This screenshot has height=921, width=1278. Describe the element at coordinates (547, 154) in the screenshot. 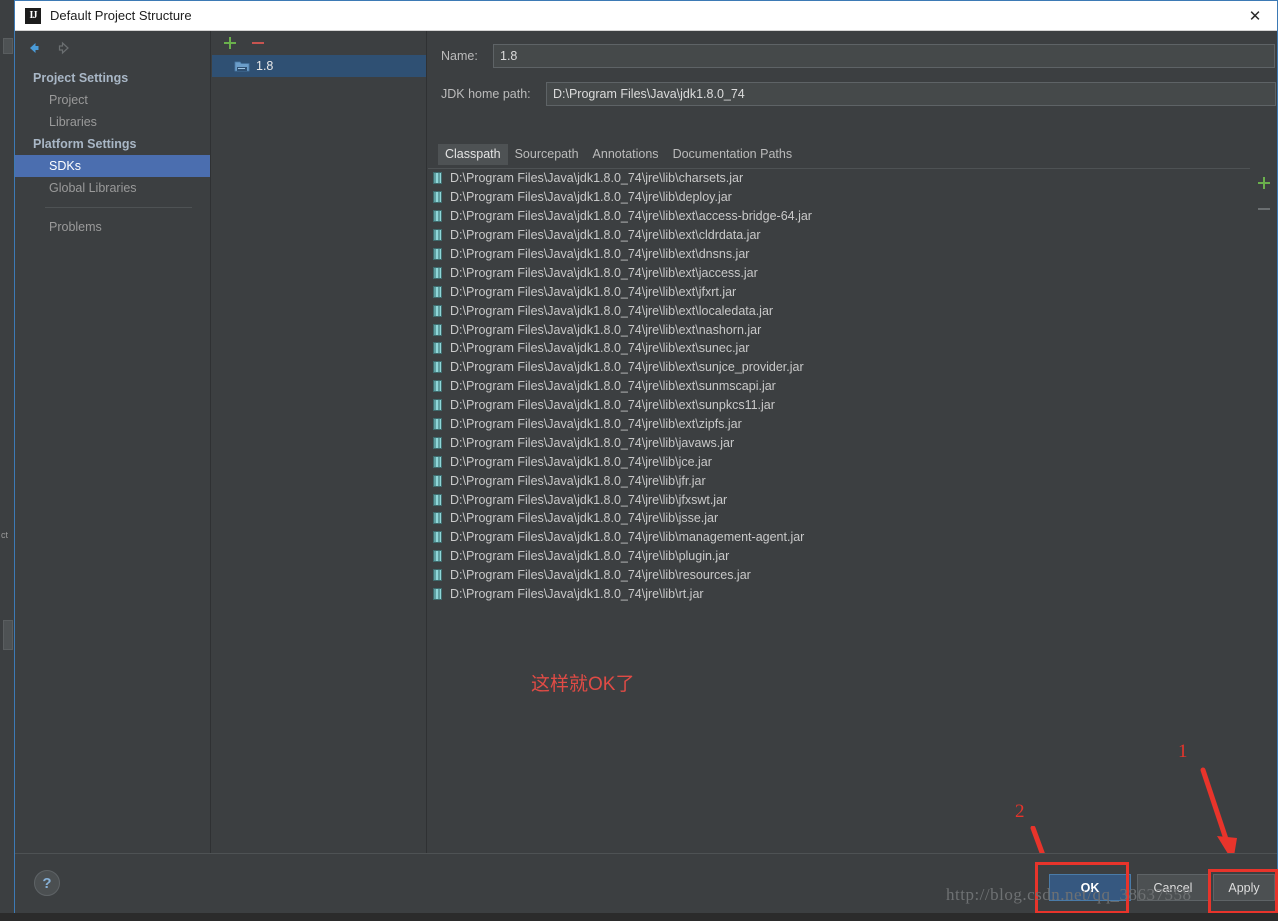

I see `tab-sourcepath: Sourcepath` at that location.